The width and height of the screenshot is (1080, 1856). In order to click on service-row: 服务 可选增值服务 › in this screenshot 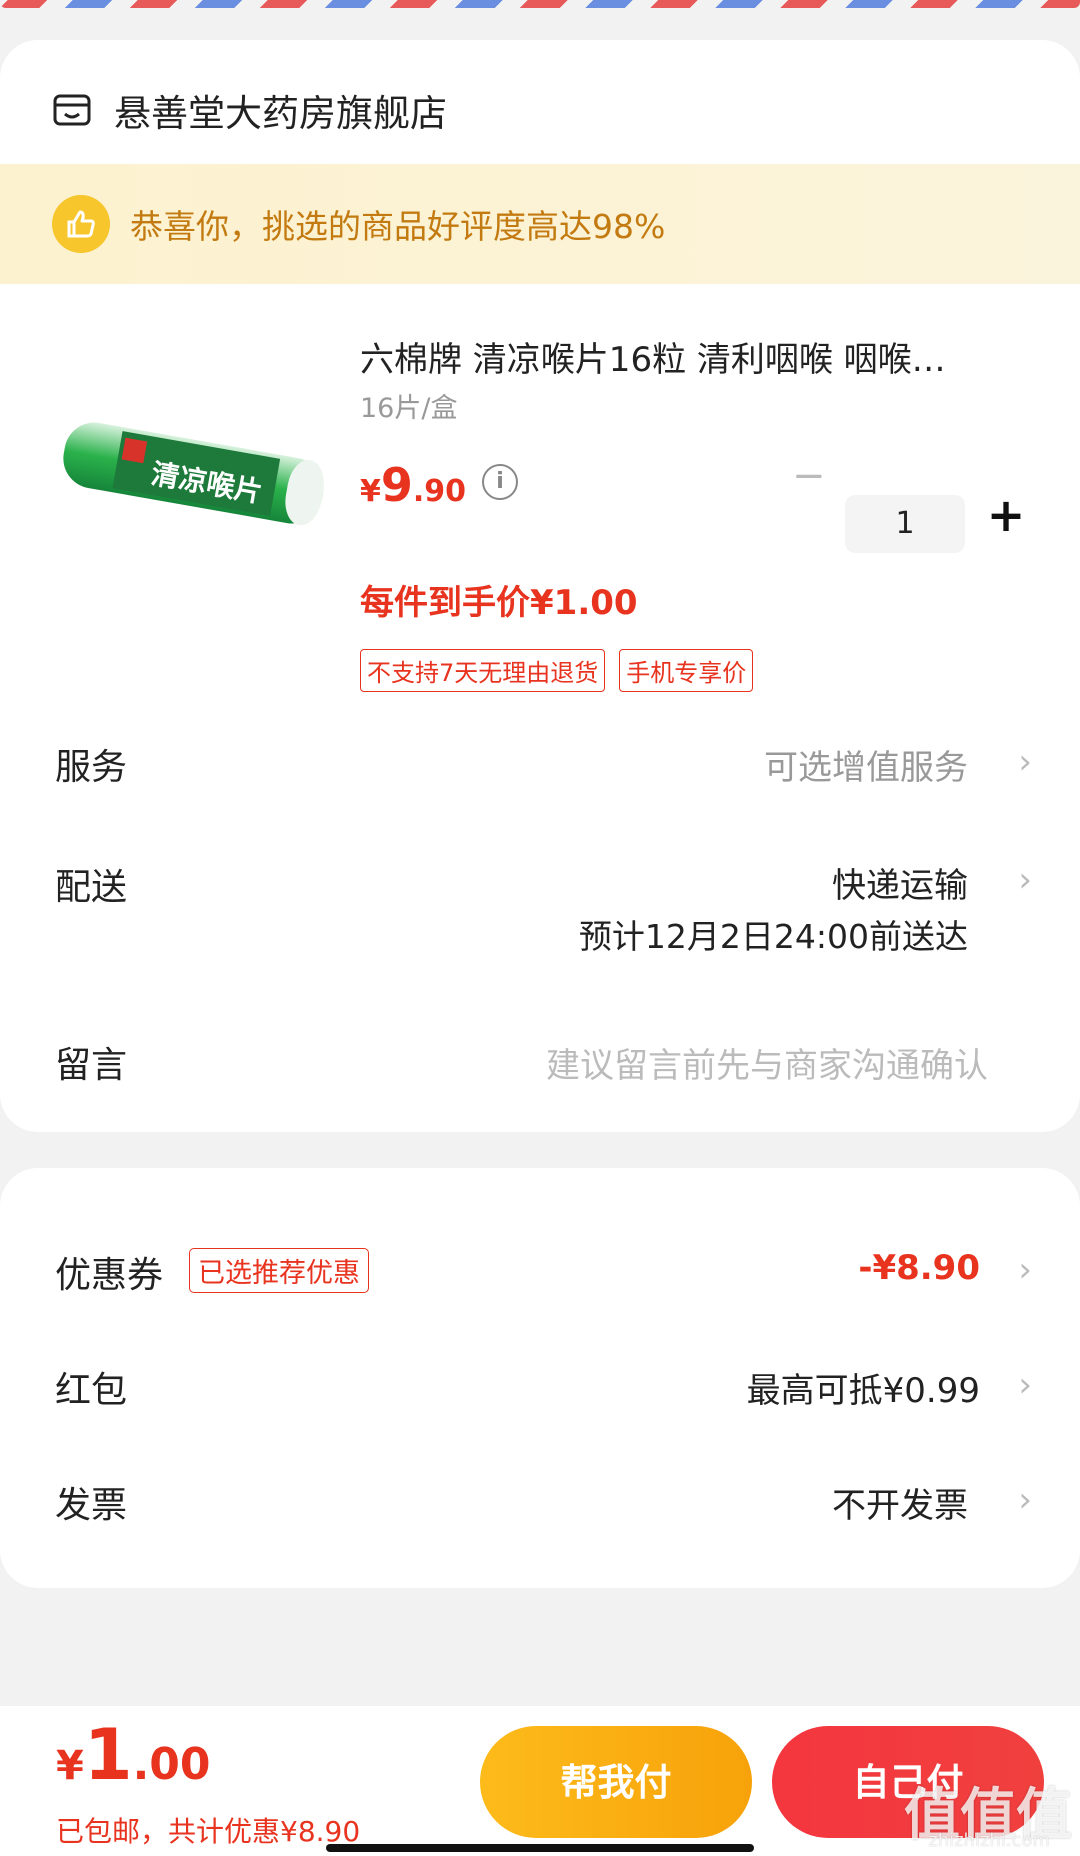, I will do `click(540, 760)`.